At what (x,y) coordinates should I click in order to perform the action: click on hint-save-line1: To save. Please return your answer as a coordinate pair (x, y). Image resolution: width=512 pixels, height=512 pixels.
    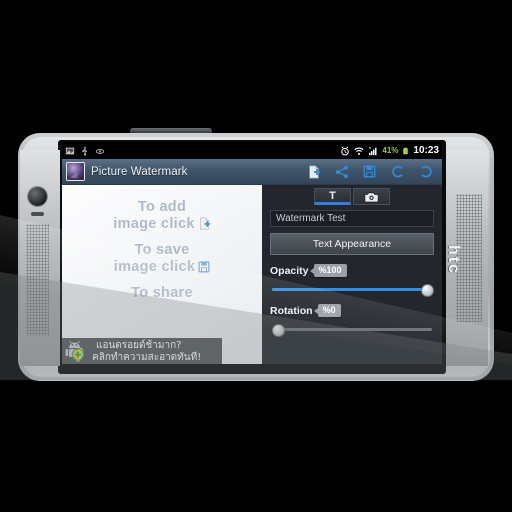
    Looking at the image, I should click on (162, 250).